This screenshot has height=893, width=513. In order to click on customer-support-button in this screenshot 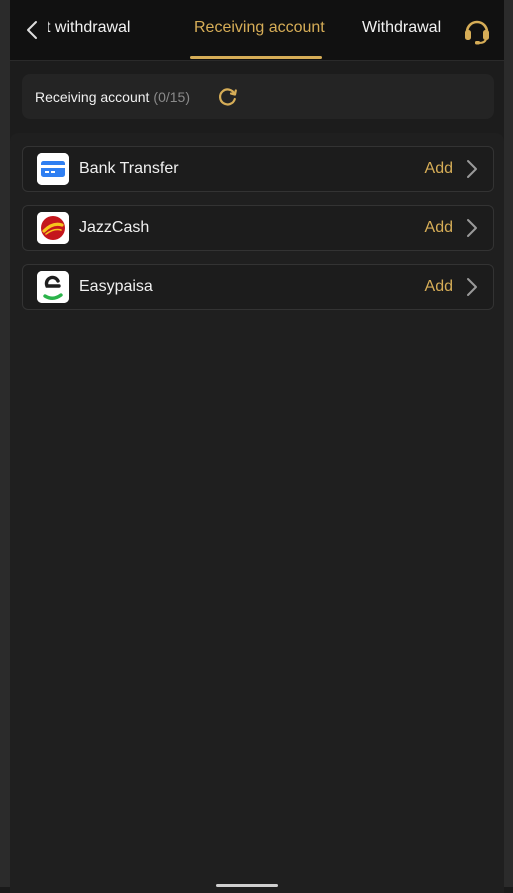, I will do `click(477, 31)`.